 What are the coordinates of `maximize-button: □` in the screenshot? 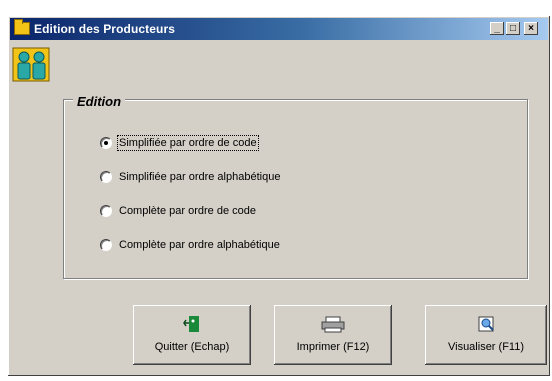 It's located at (513, 28).